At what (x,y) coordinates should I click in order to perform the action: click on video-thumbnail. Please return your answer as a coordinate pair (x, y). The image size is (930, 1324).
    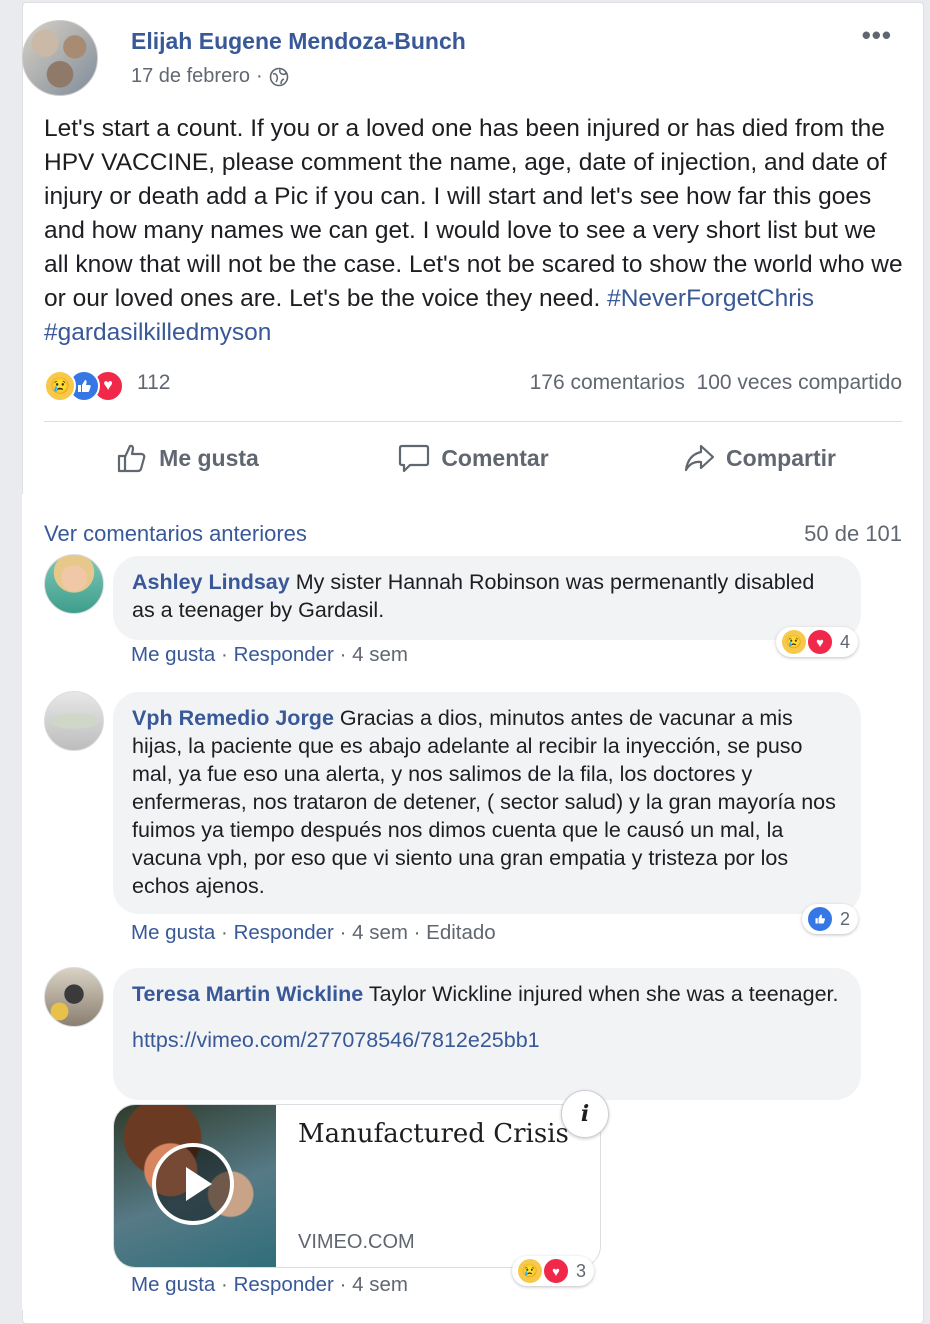
    Looking at the image, I should click on (195, 1186).